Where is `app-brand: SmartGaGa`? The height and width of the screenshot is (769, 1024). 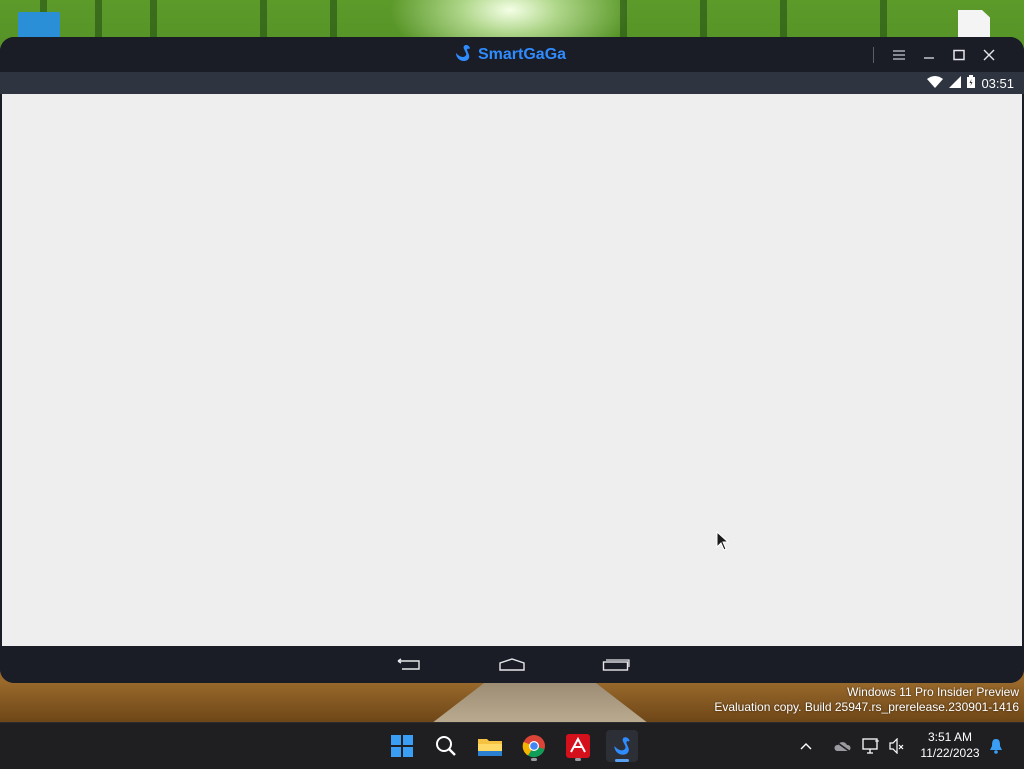
app-brand: SmartGaGa is located at coordinates (509, 55).